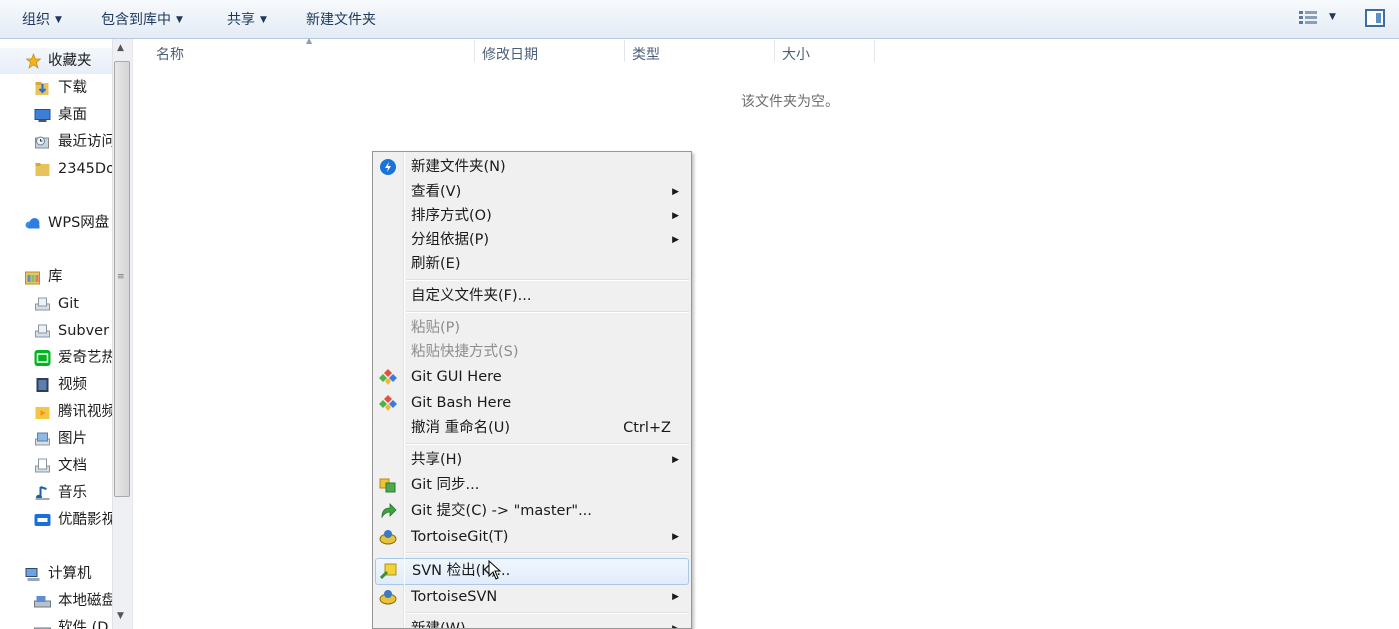 The width and height of the screenshot is (1399, 629). What do you see at coordinates (42, 385) in the screenshot?
I see `video-library-icon` at bounding box center [42, 385].